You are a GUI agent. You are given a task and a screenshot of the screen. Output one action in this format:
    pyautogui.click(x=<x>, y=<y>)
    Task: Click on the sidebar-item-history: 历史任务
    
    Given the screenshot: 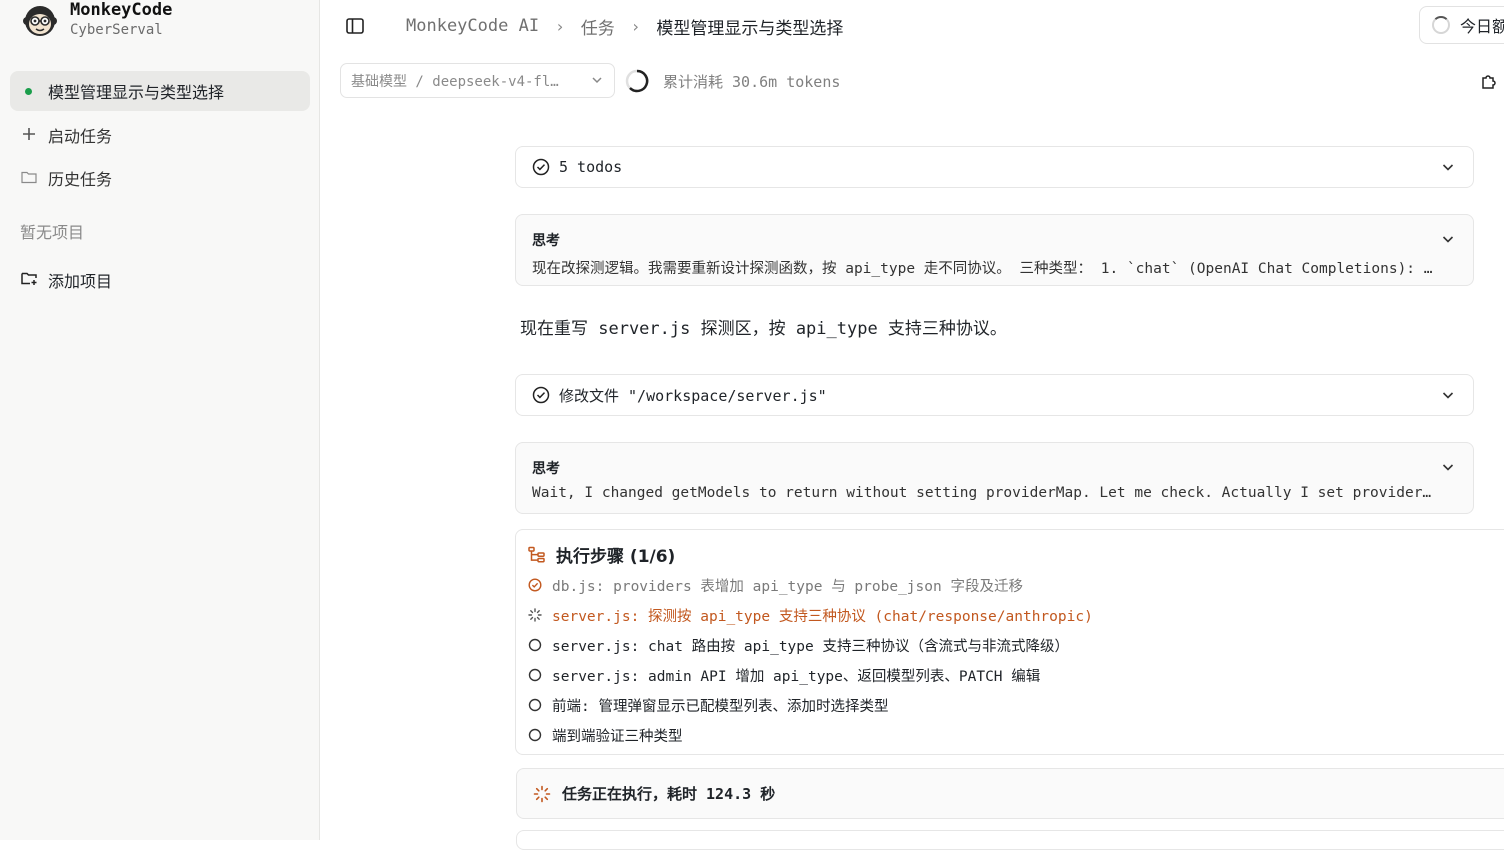 What is the action you would take?
    pyautogui.click(x=66, y=178)
    